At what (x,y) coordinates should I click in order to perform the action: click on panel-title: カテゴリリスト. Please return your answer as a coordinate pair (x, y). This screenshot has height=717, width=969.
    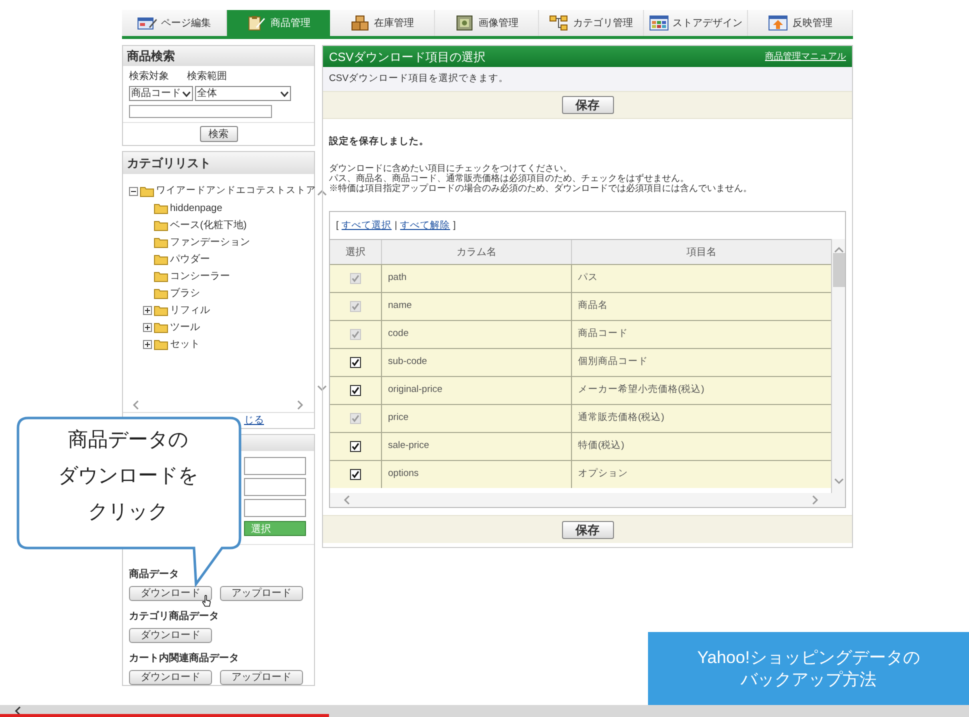
    Looking at the image, I should click on (218, 163).